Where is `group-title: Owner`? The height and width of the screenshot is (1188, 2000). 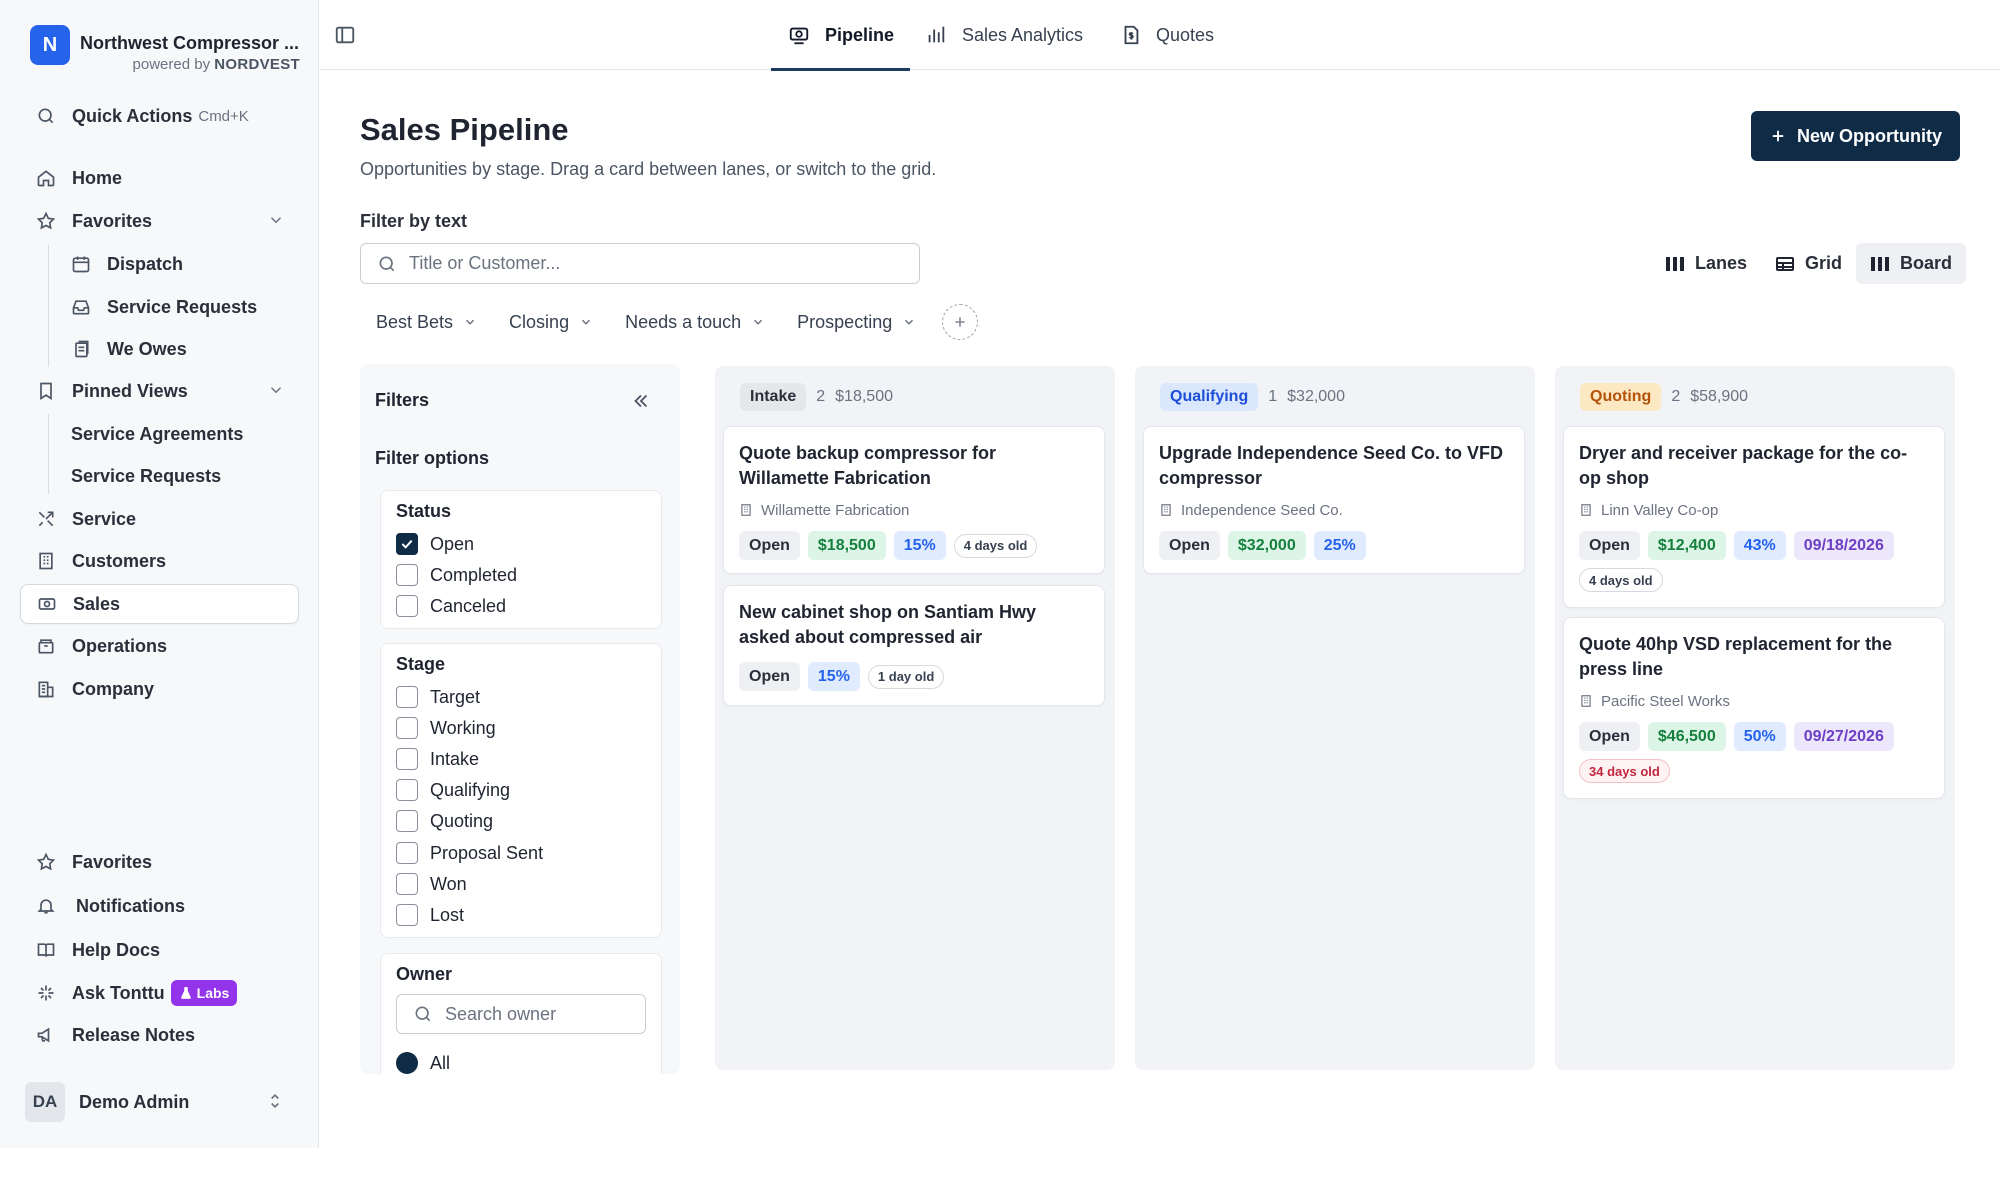
group-title: Owner is located at coordinates (424, 974).